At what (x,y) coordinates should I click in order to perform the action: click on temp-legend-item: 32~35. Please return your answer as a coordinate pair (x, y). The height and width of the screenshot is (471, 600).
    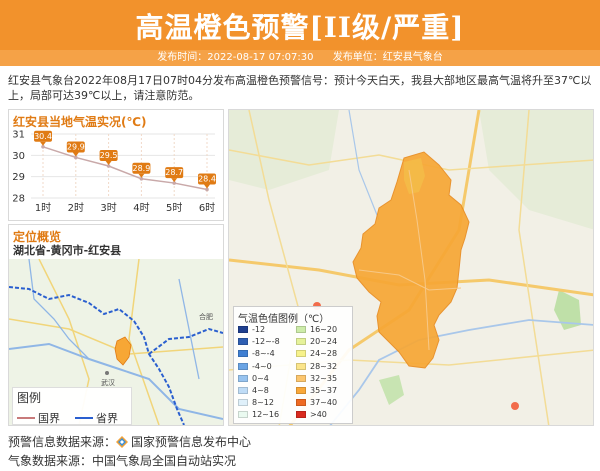
    Looking at the image, I should click on (316, 378).